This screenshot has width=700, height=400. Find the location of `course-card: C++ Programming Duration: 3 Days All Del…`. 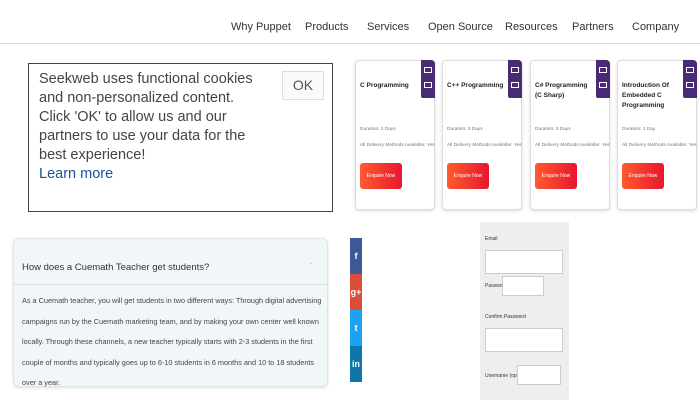

course-card: C++ Programming Duration: 3 Days All Del… is located at coordinates (482, 135).